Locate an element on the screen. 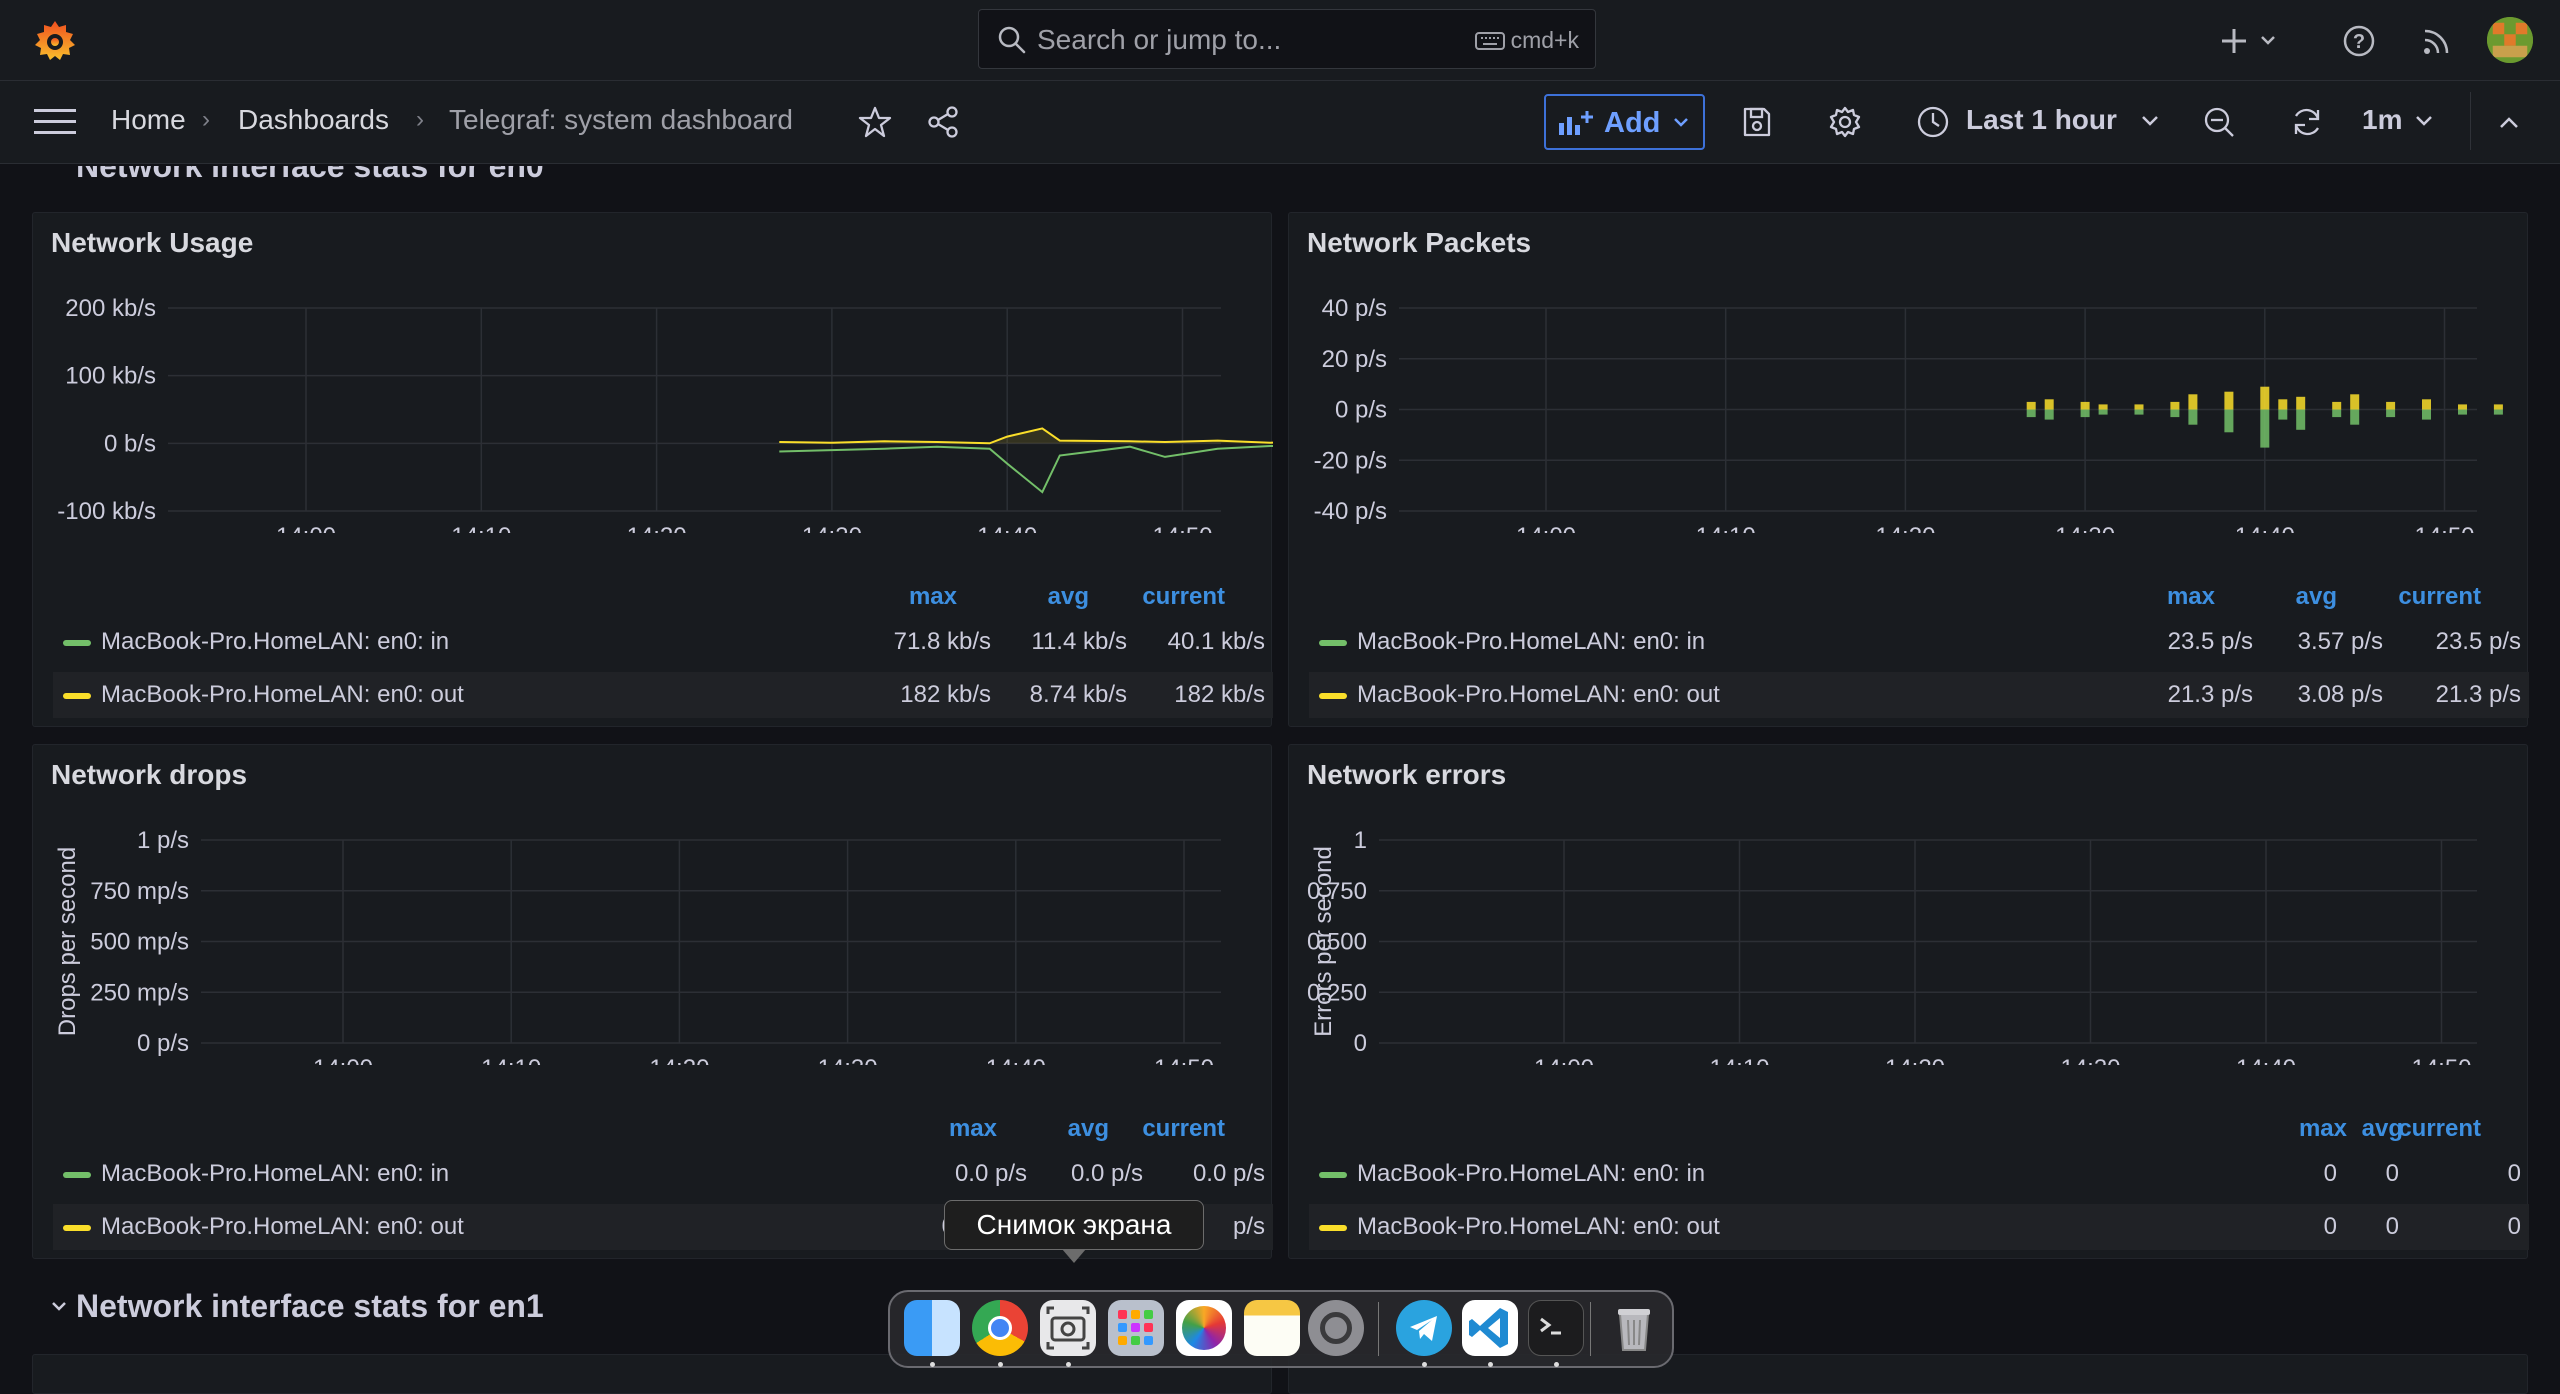  avatar is located at coordinates (2510, 40).